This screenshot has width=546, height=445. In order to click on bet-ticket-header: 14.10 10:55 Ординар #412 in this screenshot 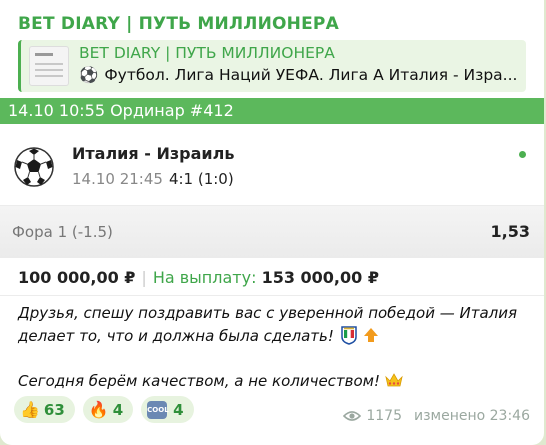, I will do `click(272, 111)`.